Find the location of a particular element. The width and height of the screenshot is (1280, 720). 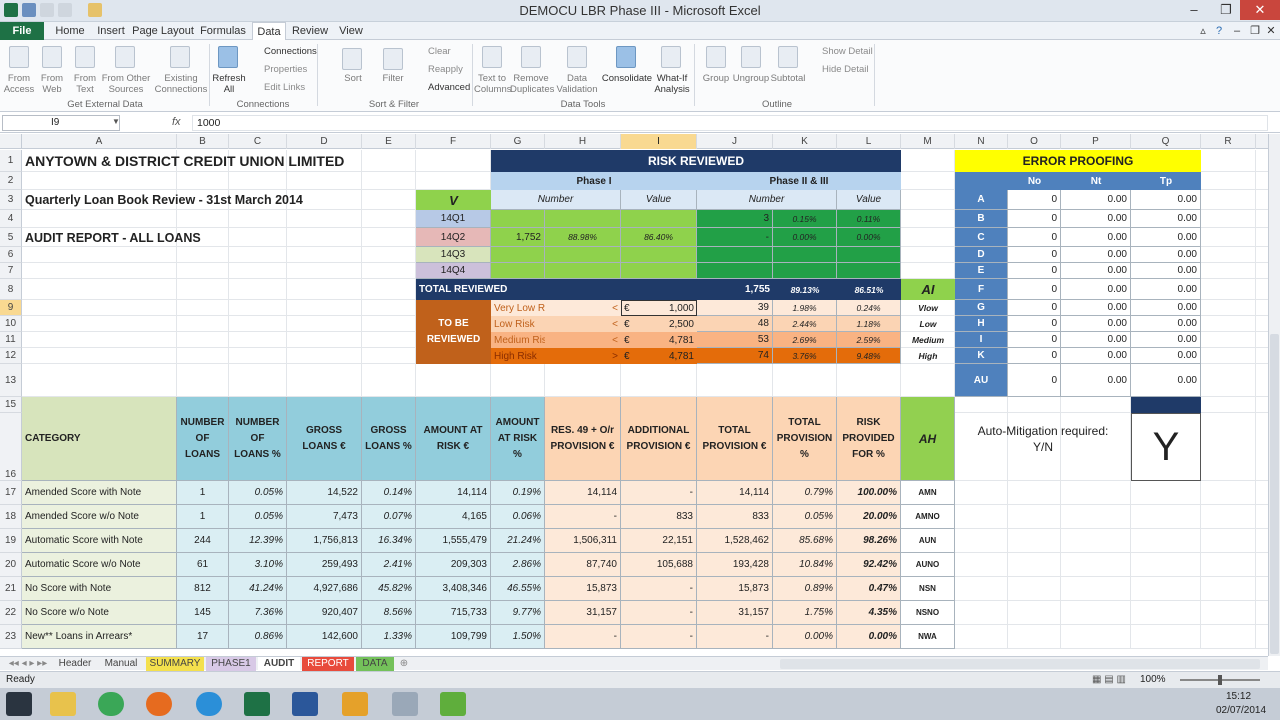

properties-button: Properties is located at coordinates (285, 69).